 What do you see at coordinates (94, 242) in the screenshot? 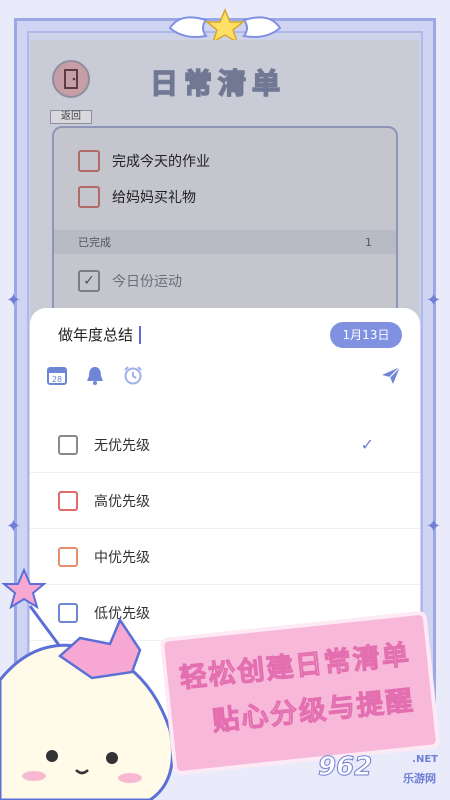
I see `done-section-label: 已完成` at bounding box center [94, 242].